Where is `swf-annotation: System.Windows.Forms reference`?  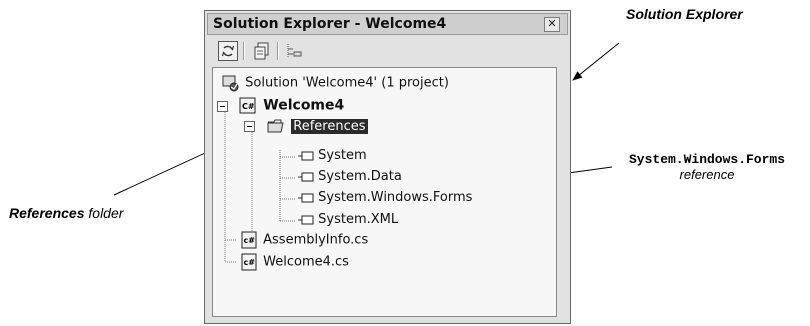 swf-annotation: System.Windows.Forms reference is located at coordinates (707, 167).